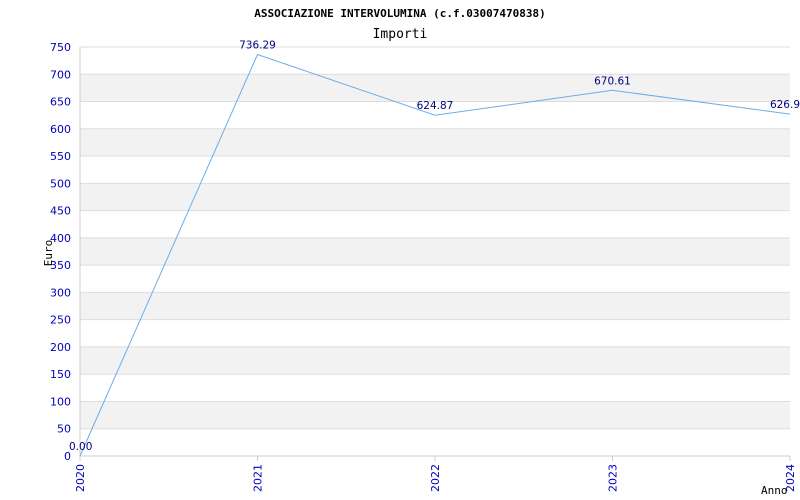  What do you see at coordinates (257, 45) in the screenshot?
I see `data-label: 736.29` at bounding box center [257, 45].